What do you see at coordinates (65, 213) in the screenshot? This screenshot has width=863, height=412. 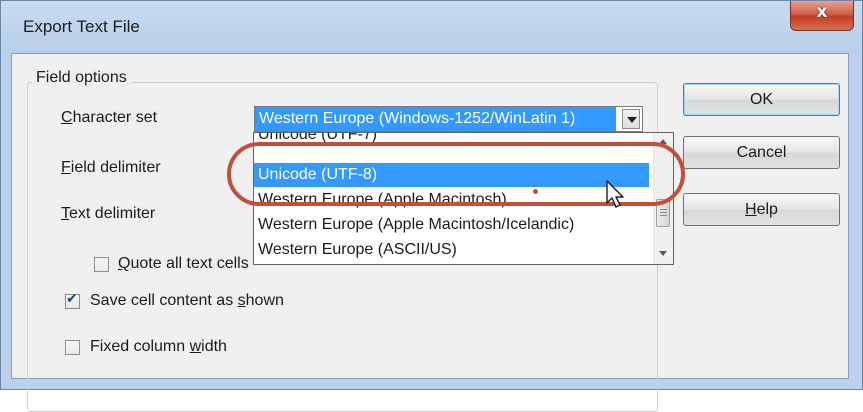 I see `text-delimiter-accel: T` at bounding box center [65, 213].